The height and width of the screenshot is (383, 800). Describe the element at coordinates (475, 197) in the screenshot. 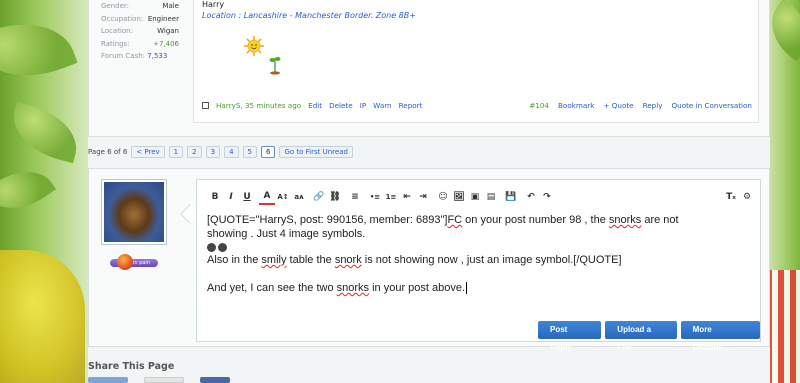

I see `media-icon: ▣` at that location.